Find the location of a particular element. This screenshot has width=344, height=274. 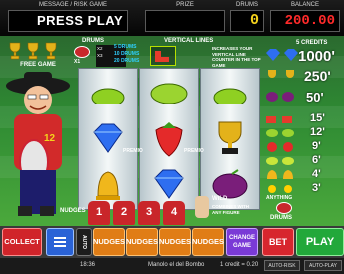

wild-info: WILD COMBINES WITH ANY FIGURE is located at coordinates (225, 209).